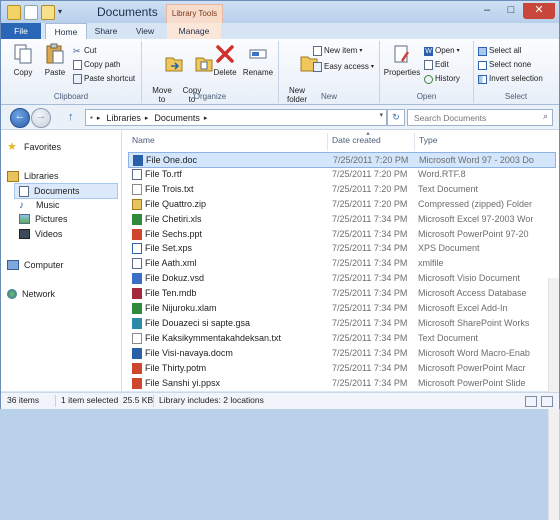 The image size is (560, 520). I want to click on qat-dropdown-icon: ▾, so click(62, 11).